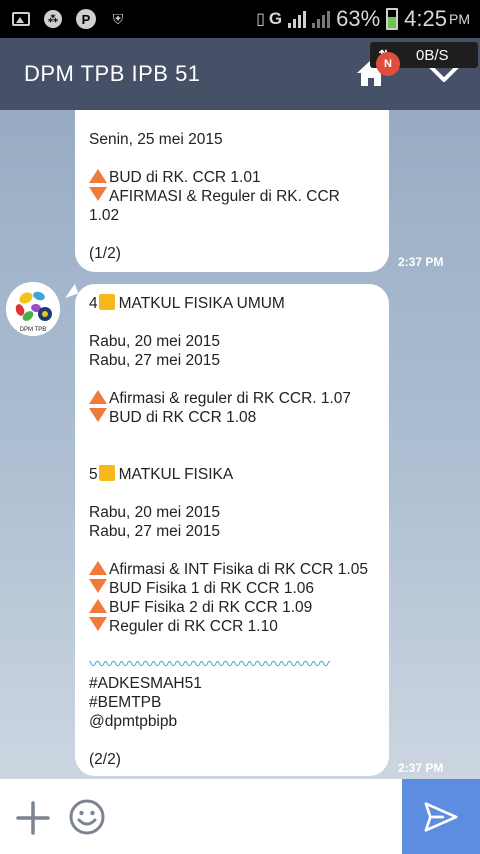 The width and height of the screenshot is (480, 854). I want to click on item-number: 4, so click(93, 303).